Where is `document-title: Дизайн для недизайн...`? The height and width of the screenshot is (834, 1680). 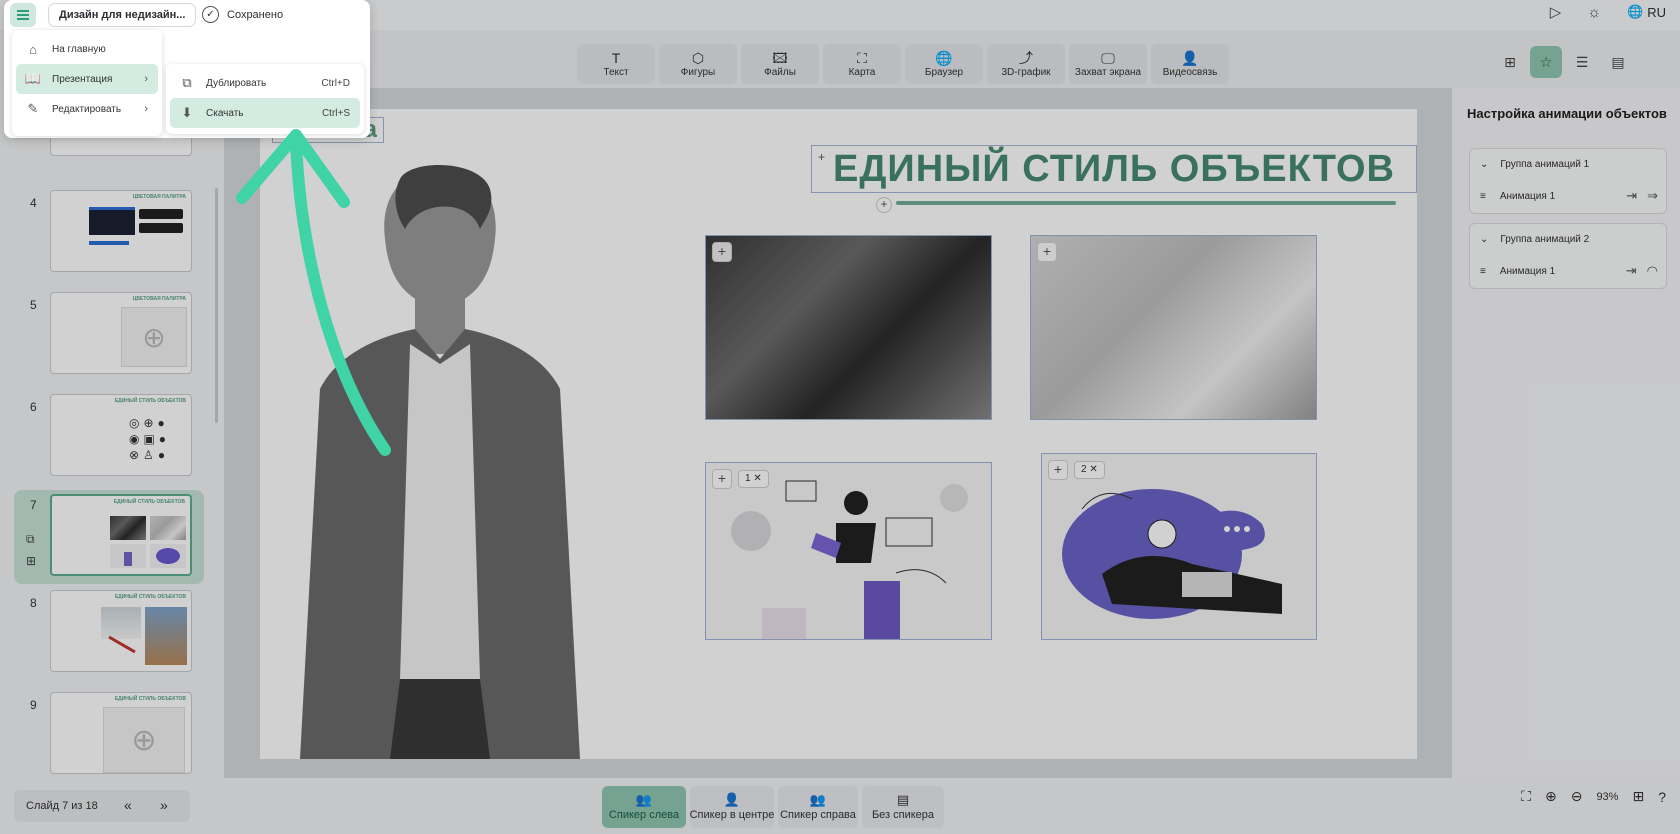
document-title: Дизайн для недизайн... is located at coordinates (122, 15).